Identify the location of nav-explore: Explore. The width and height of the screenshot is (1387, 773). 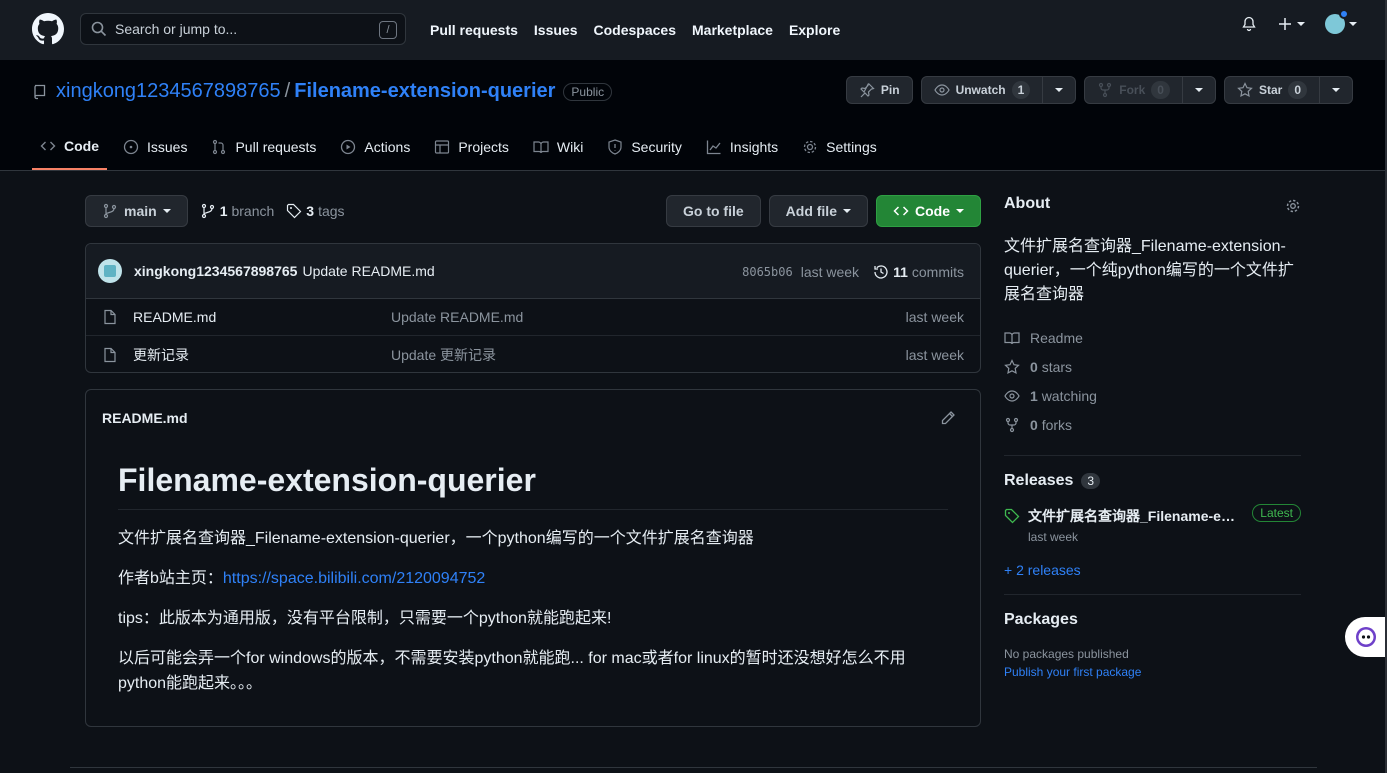
(814, 30).